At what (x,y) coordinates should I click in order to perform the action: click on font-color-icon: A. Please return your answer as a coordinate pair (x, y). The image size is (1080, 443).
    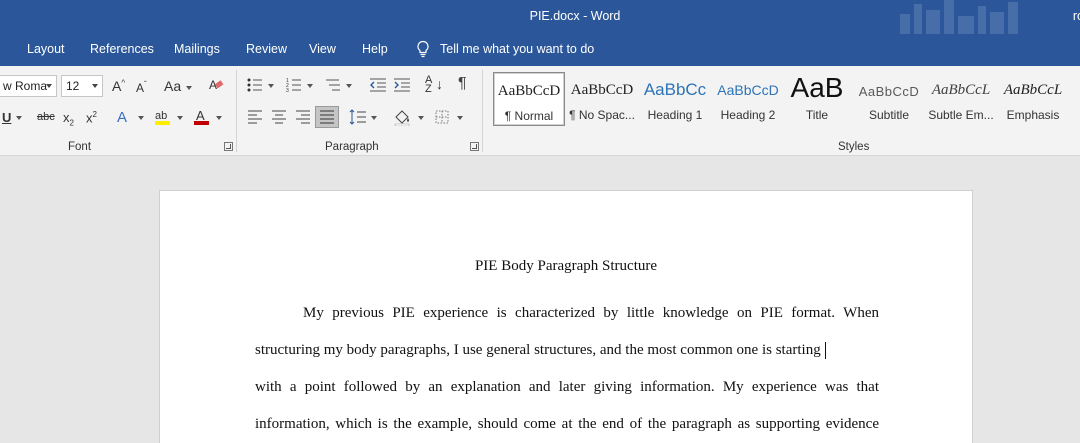
    Looking at the image, I should click on (202, 117).